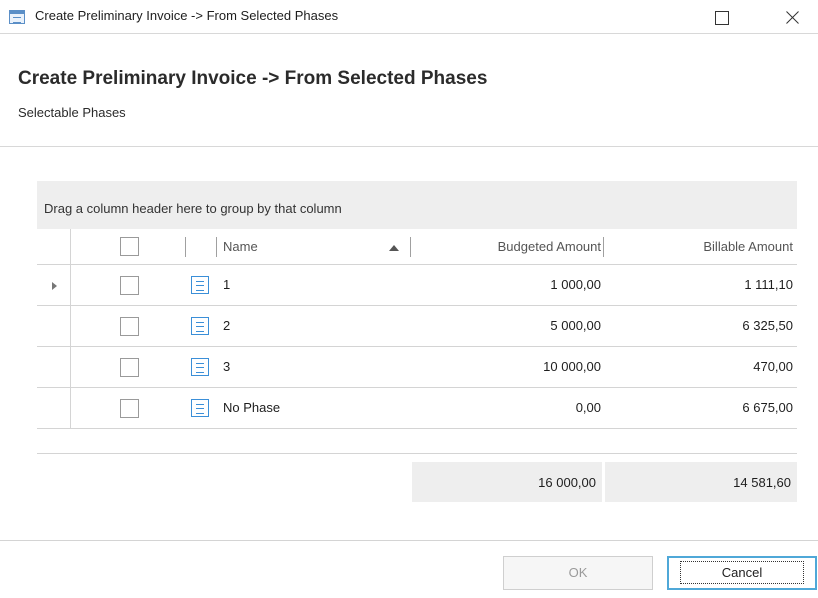 This screenshot has width=818, height=598. Describe the element at coordinates (417, 408) in the screenshot. I see `table-row: No Phase 0,00 6 675,00` at that location.